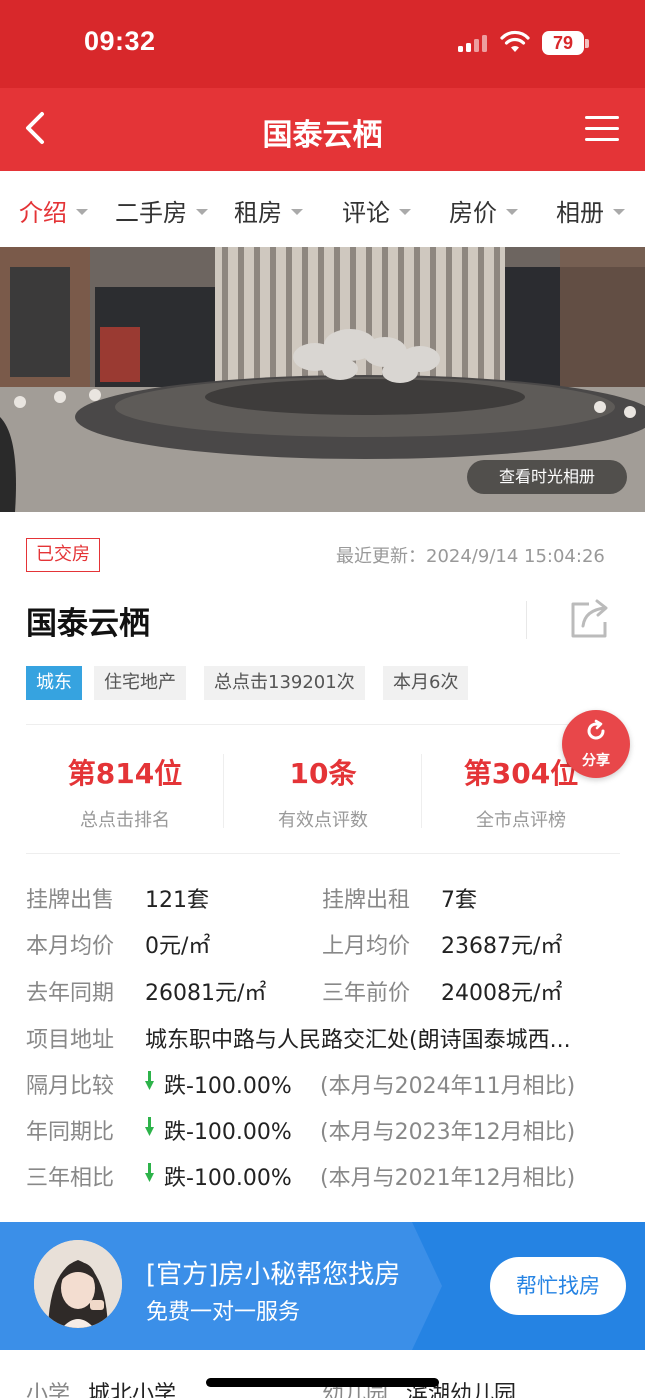  I want to click on tab-price: 房价, so click(483, 210).